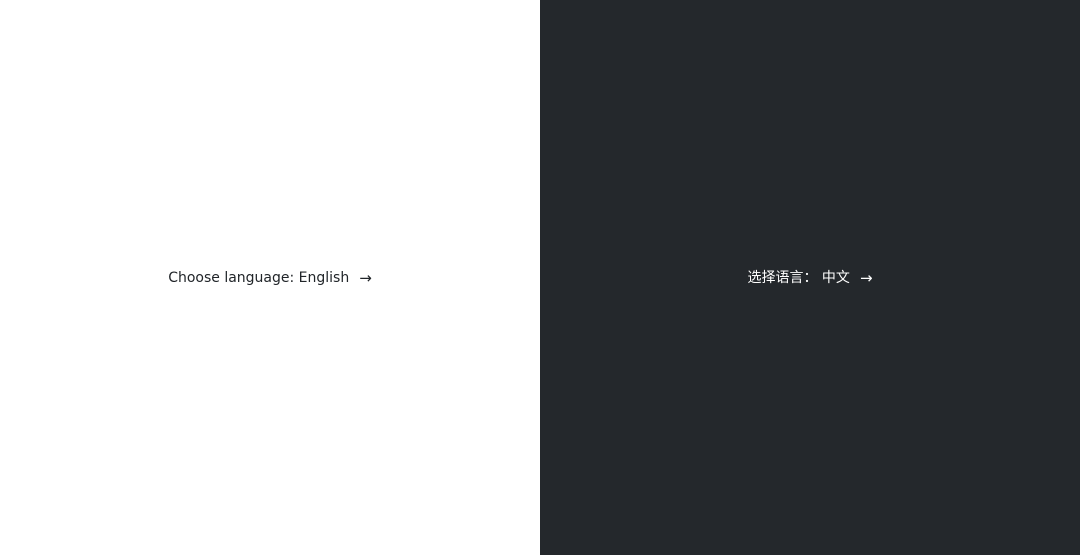 The image size is (1080, 555). Describe the element at coordinates (259, 277) in the screenshot. I see `english-label: Choose language: English` at that location.